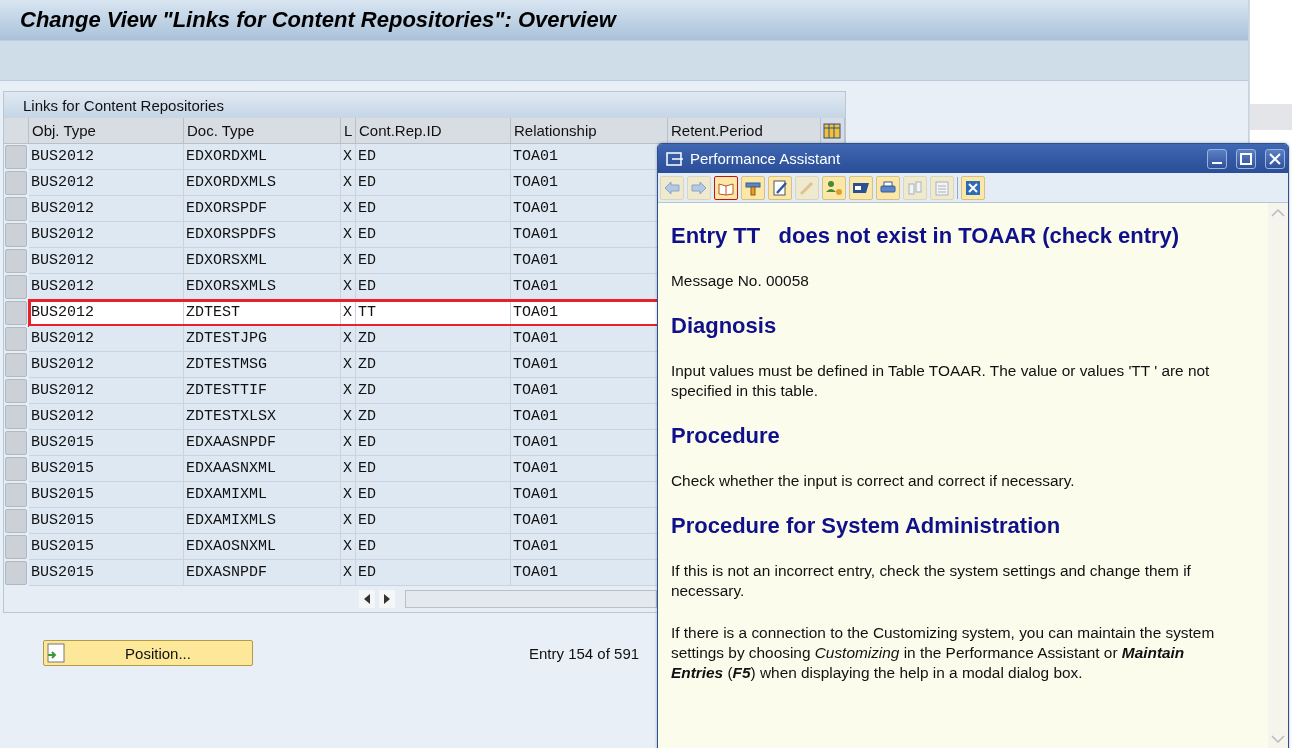  I want to click on maximize-button, so click(1246, 158).